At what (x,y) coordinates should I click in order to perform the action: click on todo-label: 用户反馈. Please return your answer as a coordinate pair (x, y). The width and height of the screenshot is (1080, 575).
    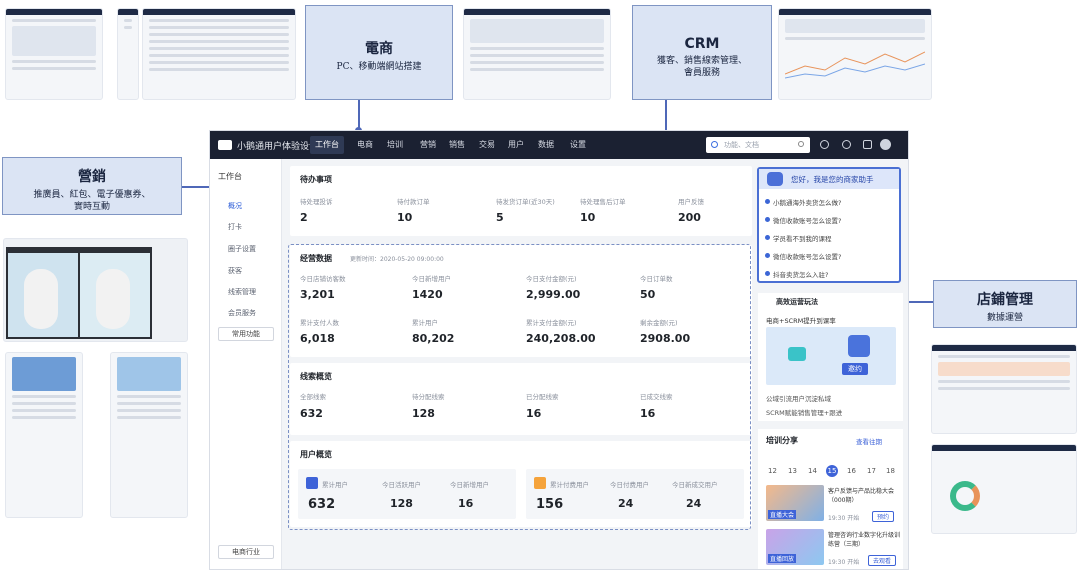
    Looking at the image, I should click on (691, 202).